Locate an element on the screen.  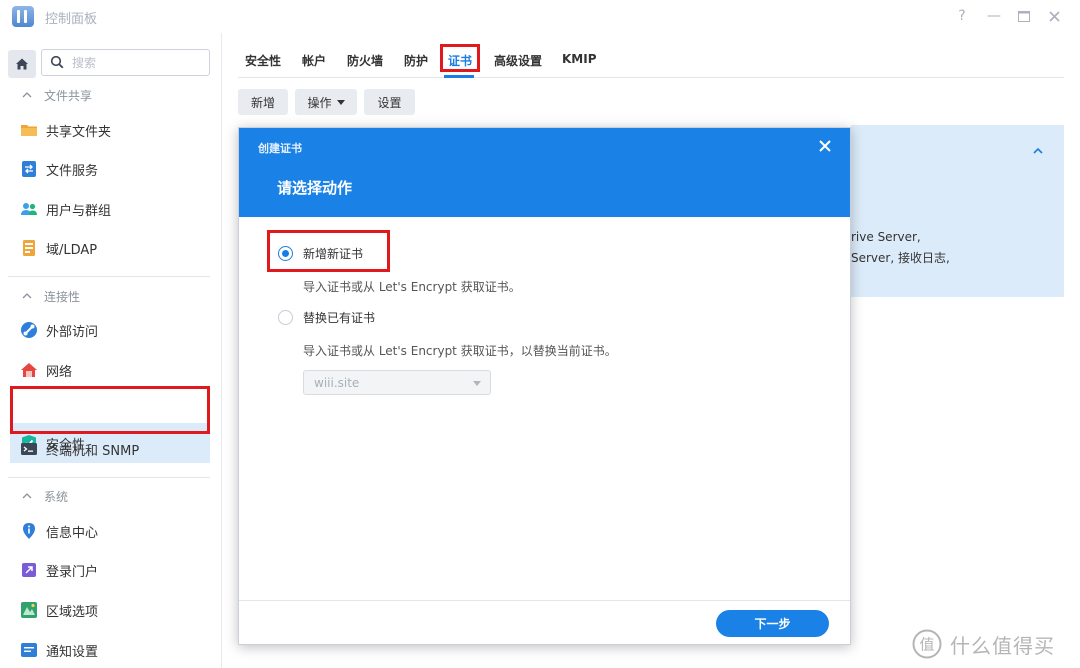
sidebar-item-shared-folder: 共享文件夹 is located at coordinates (110, 130).